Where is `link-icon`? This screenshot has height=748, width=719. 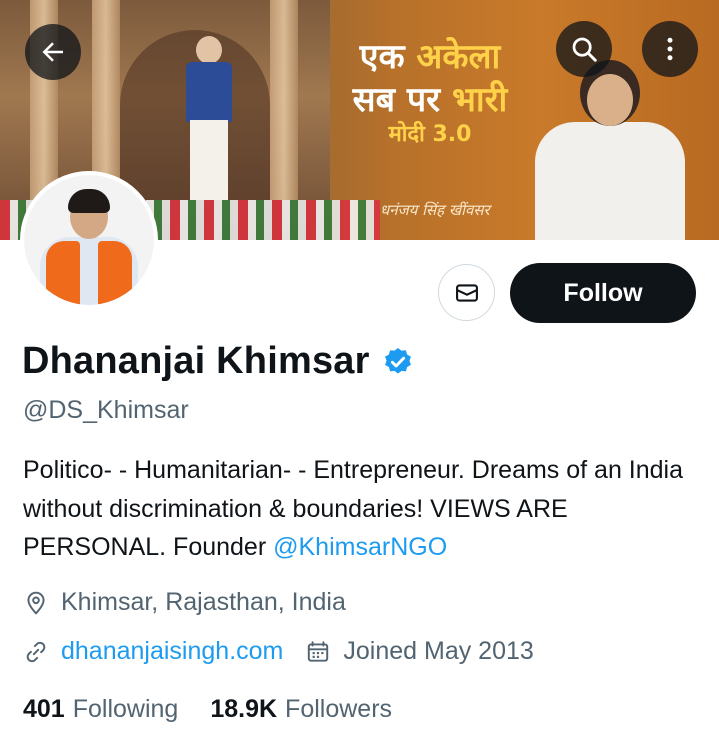
link-icon is located at coordinates (36, 651).